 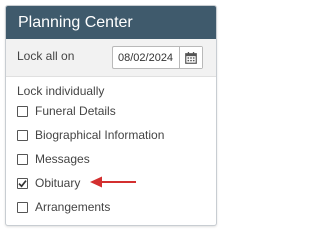 I want to click on item-funeral-details: Funeral Details, so click(x=66, y=111).